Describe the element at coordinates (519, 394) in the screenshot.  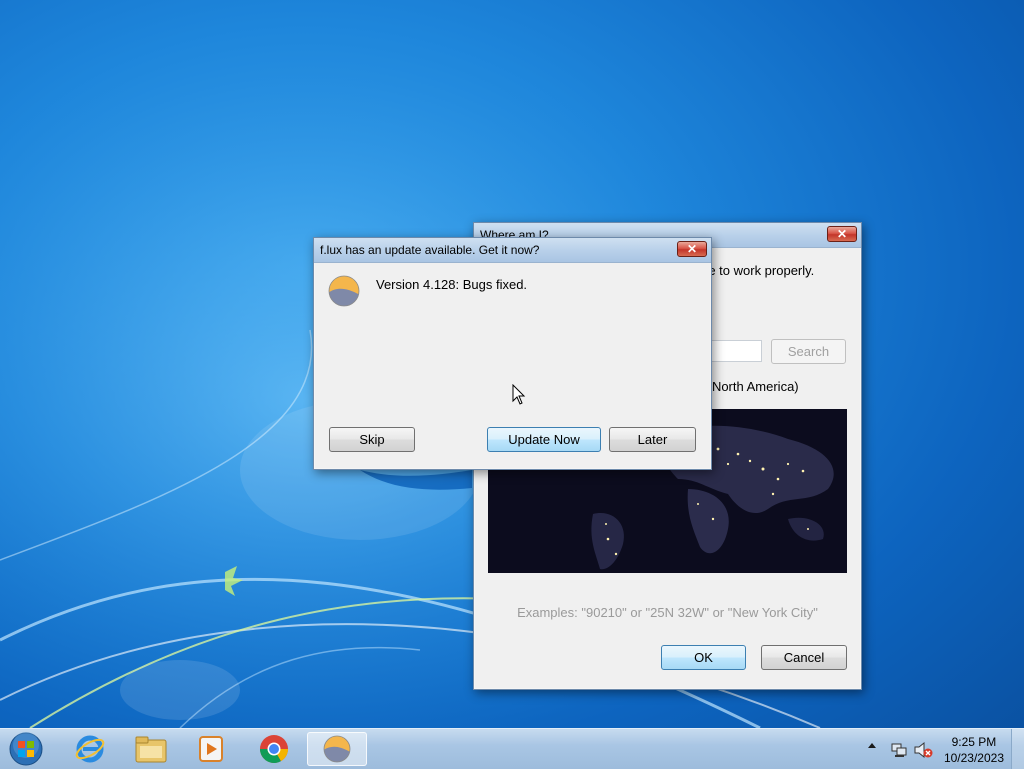
I see `mouse-cursor-icon` at that location.